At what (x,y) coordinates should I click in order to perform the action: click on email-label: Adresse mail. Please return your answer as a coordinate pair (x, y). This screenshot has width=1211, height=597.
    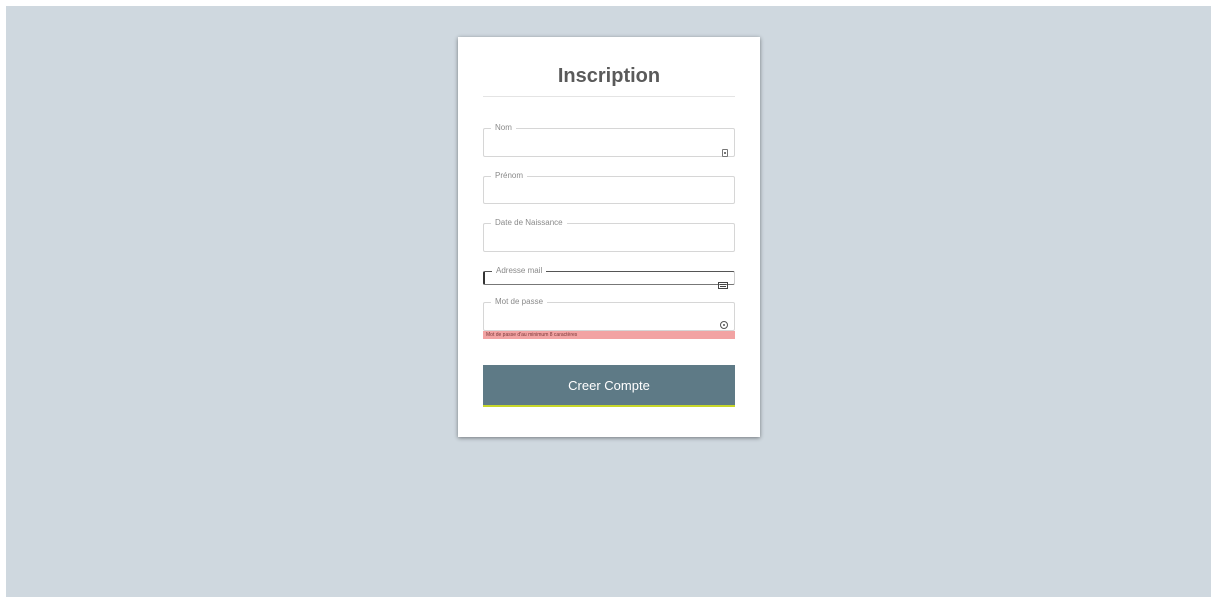
    Looking at the image, I should click on (519, 270).